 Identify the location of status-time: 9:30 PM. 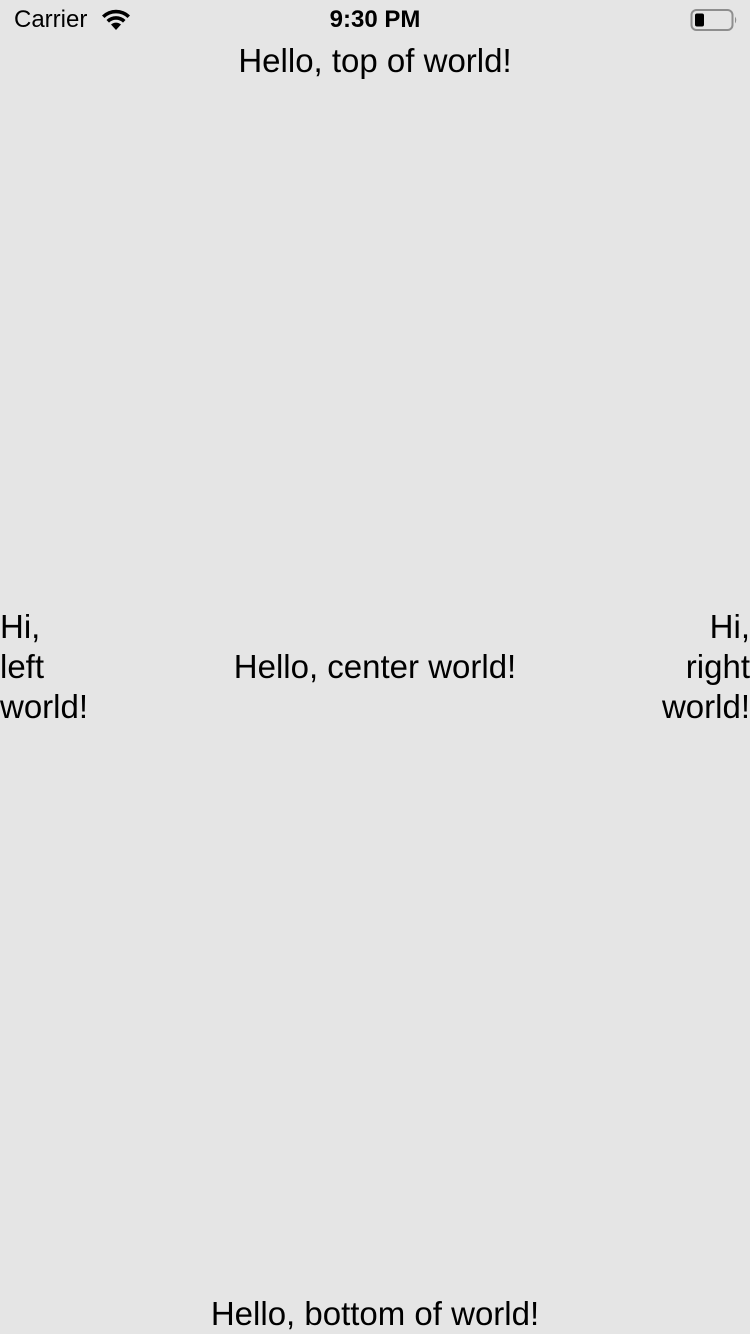
(375, 19).